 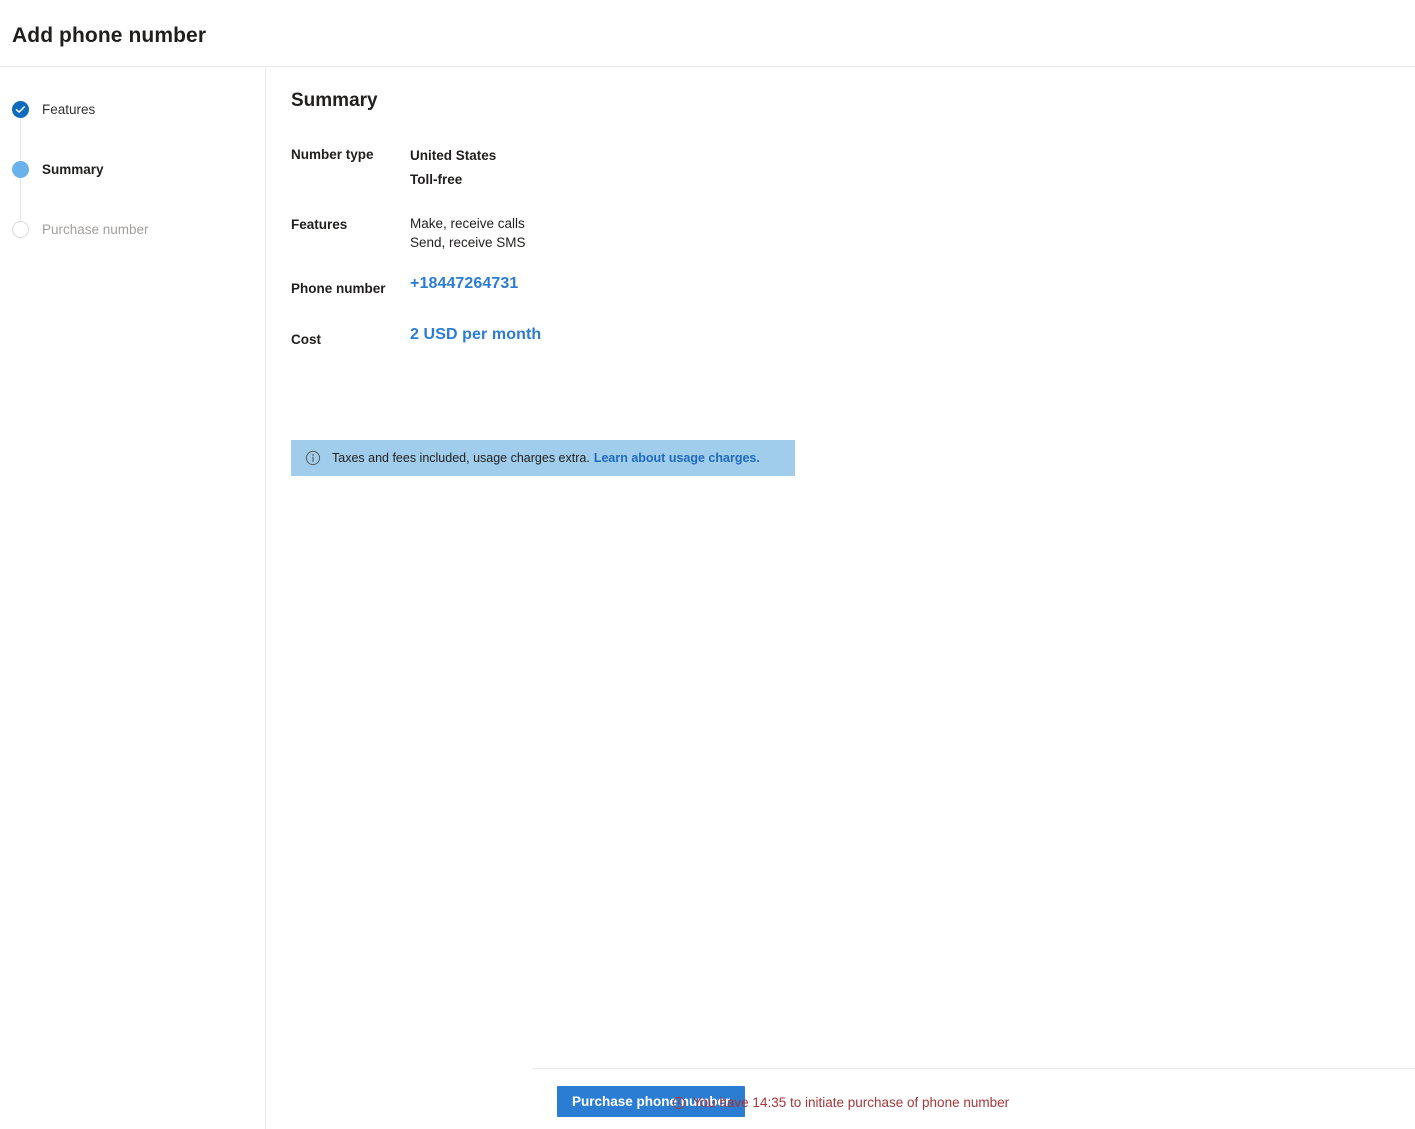 I want to click on detail-row-cost: Cost 2 USD per month, so click(x=641, y=337).